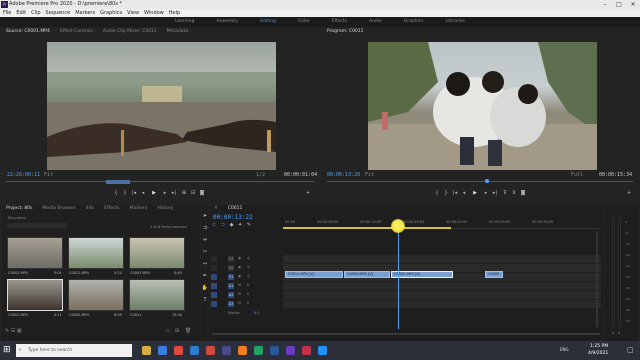 This screenshot has width=640, height=360. I want to click on close-button: ✕, so click(633, 4).